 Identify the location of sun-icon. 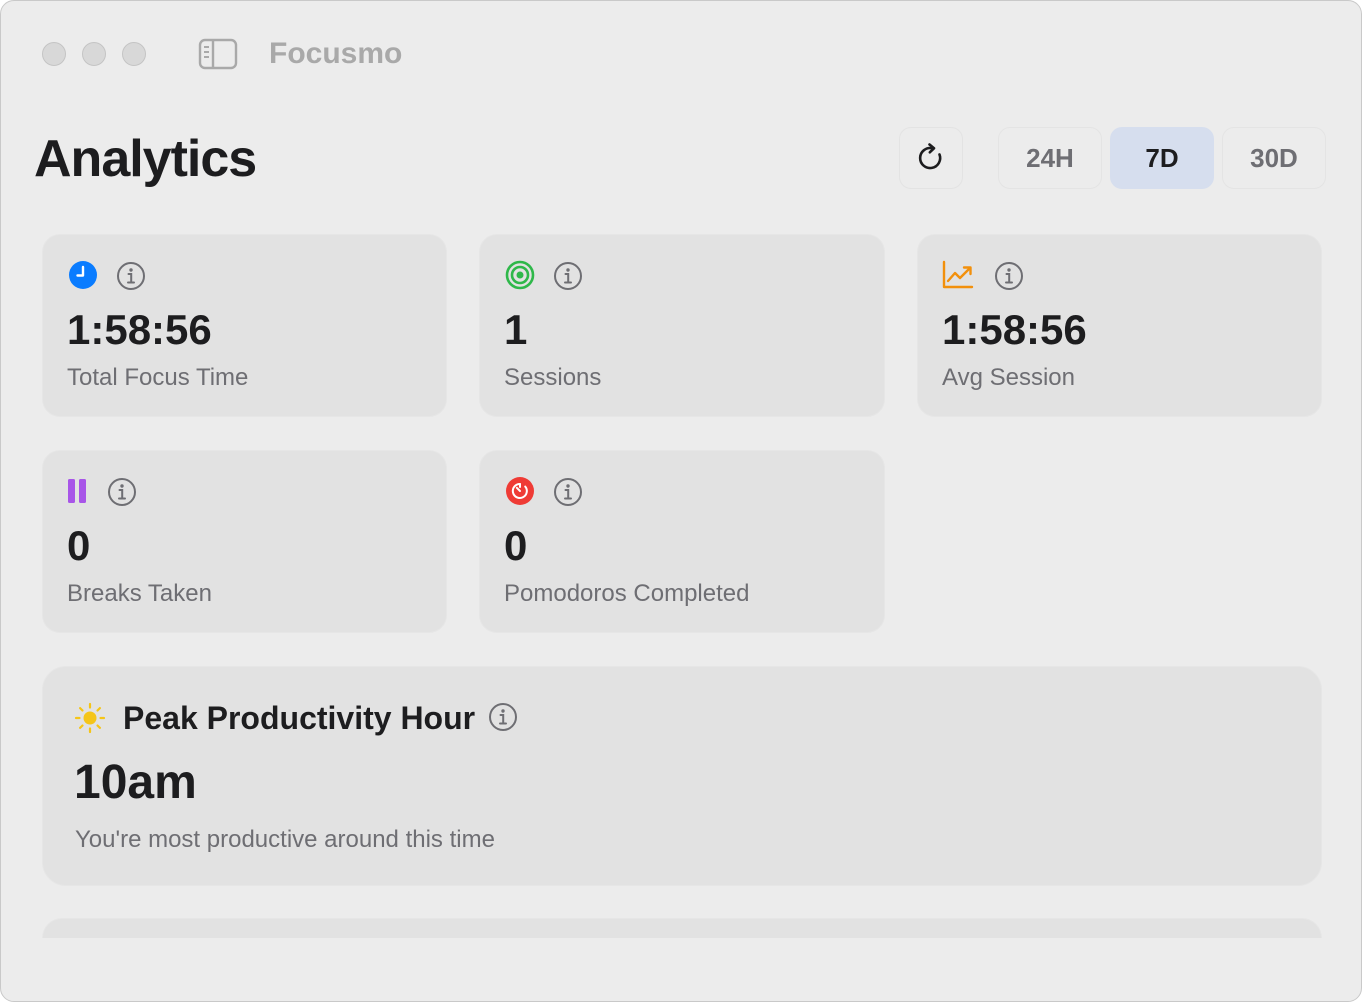
(90, 718).